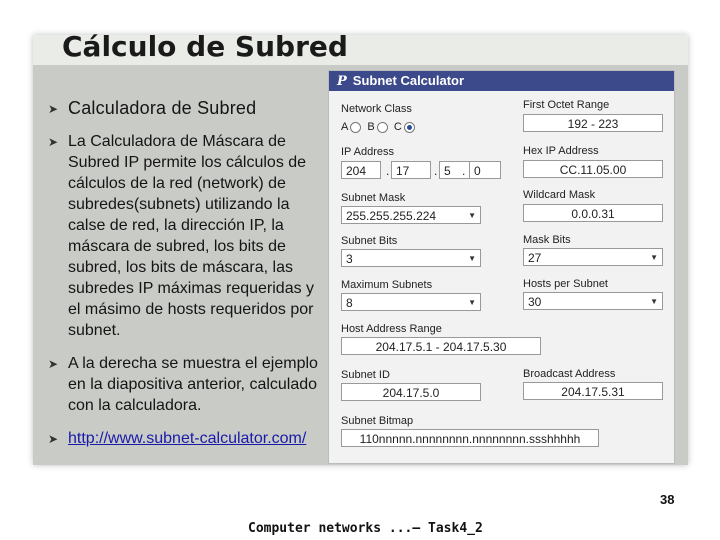 The height and width of the screenshot is (540, 720). I want to click on class-c-label: C, so click(397, 127).